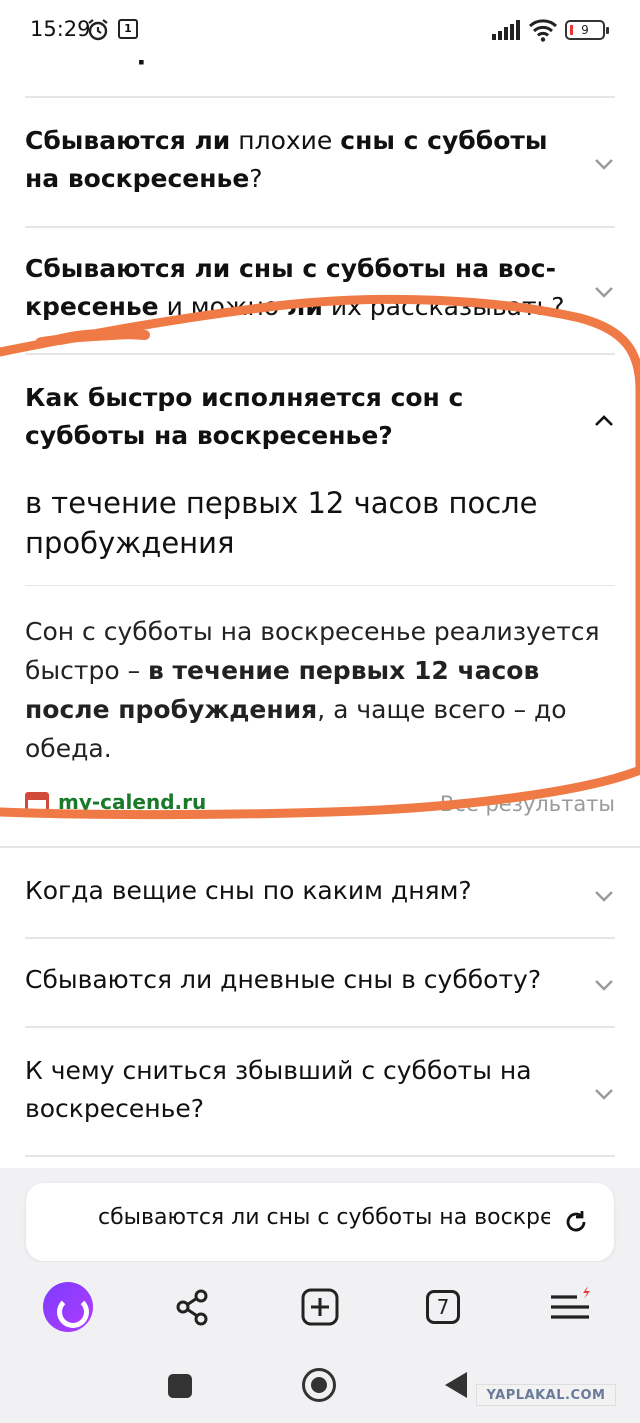 This screenshot has width=640, height=1423. I want to click on reload-icon, so click(576, 1224).